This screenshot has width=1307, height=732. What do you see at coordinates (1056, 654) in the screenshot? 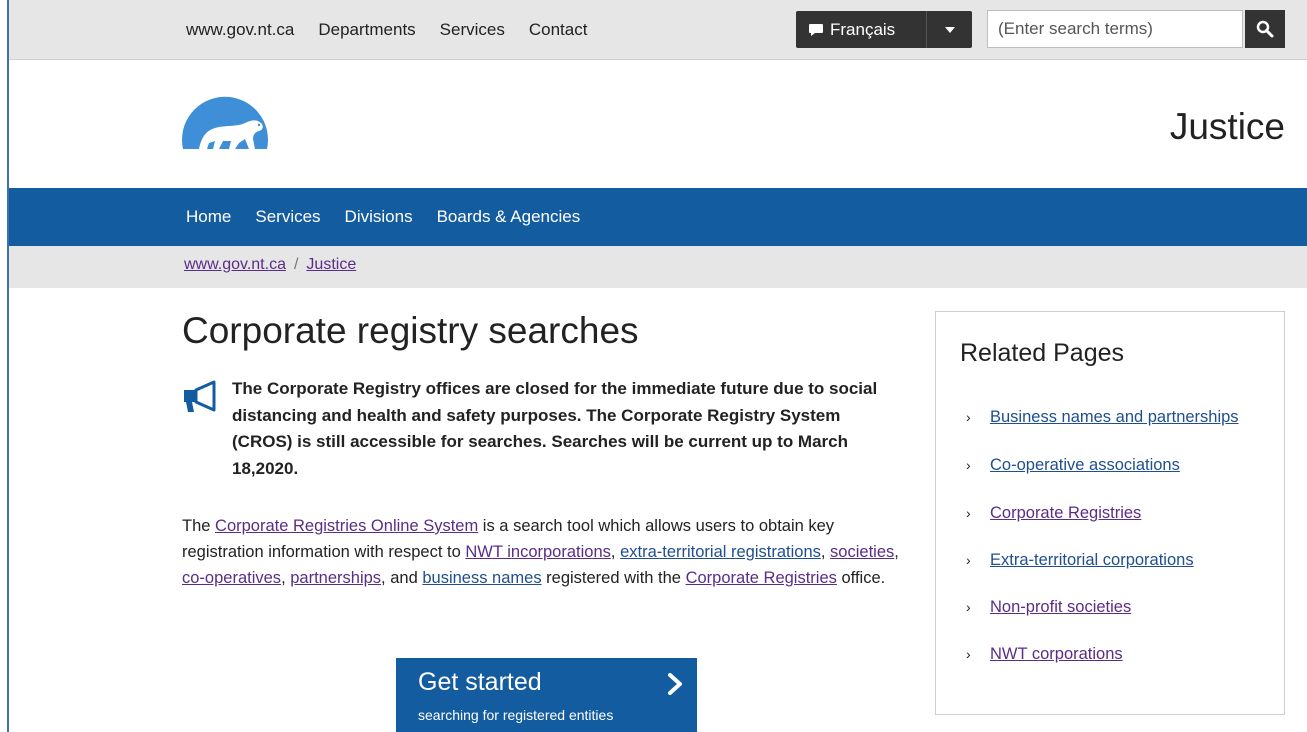
I see `related-link-nwt-corporations: NWT corporations` at bounding box center [1056, 654].